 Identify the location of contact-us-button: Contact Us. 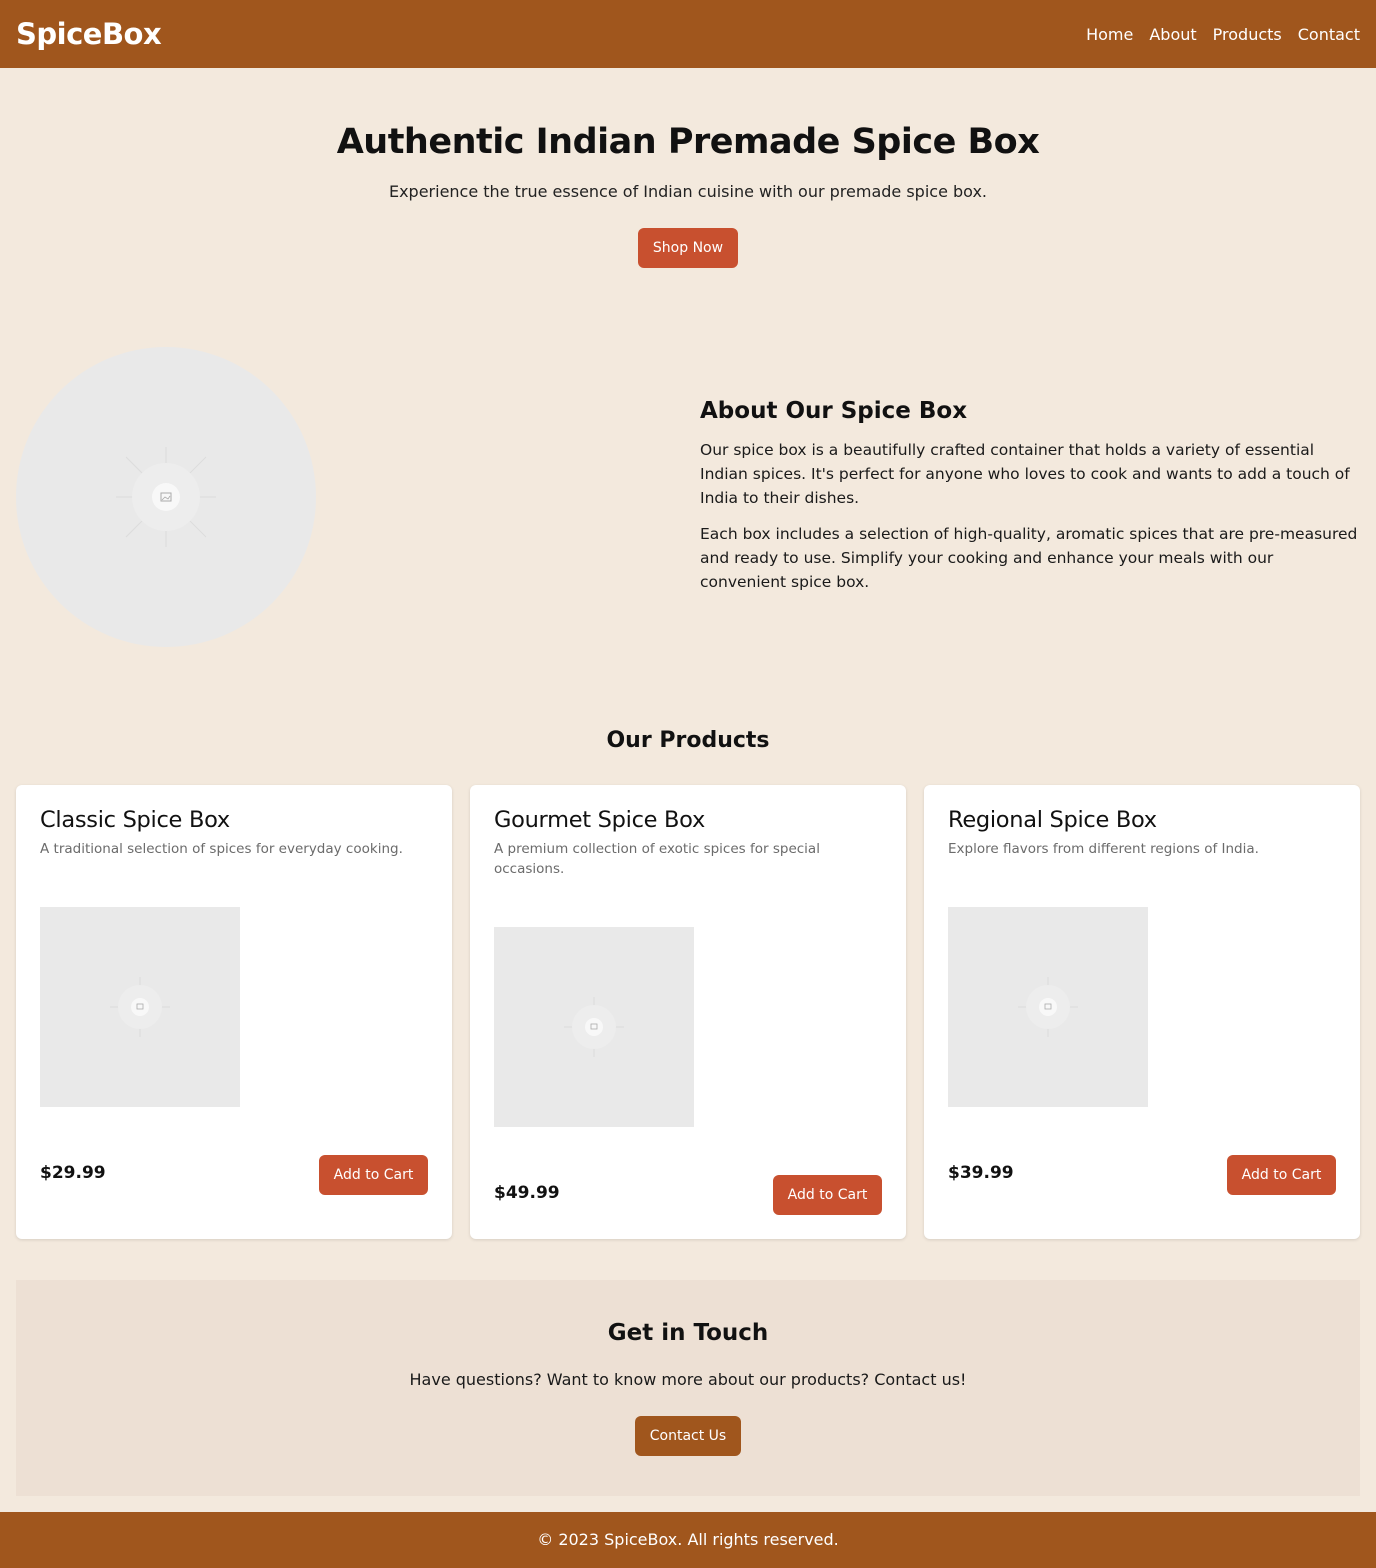
(688, 1436).